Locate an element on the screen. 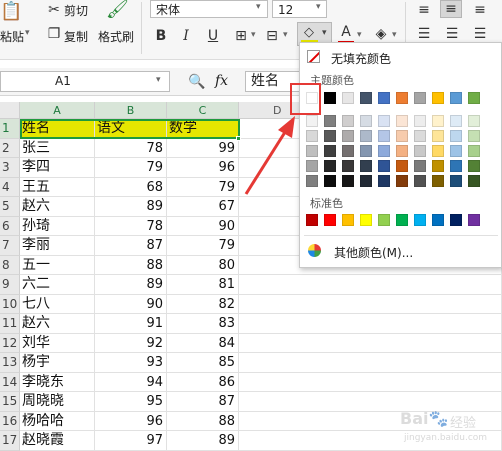 The width and height of the screenshot is (502, 451). align-top-icon: ≡ is located at coordinates (424, 10).